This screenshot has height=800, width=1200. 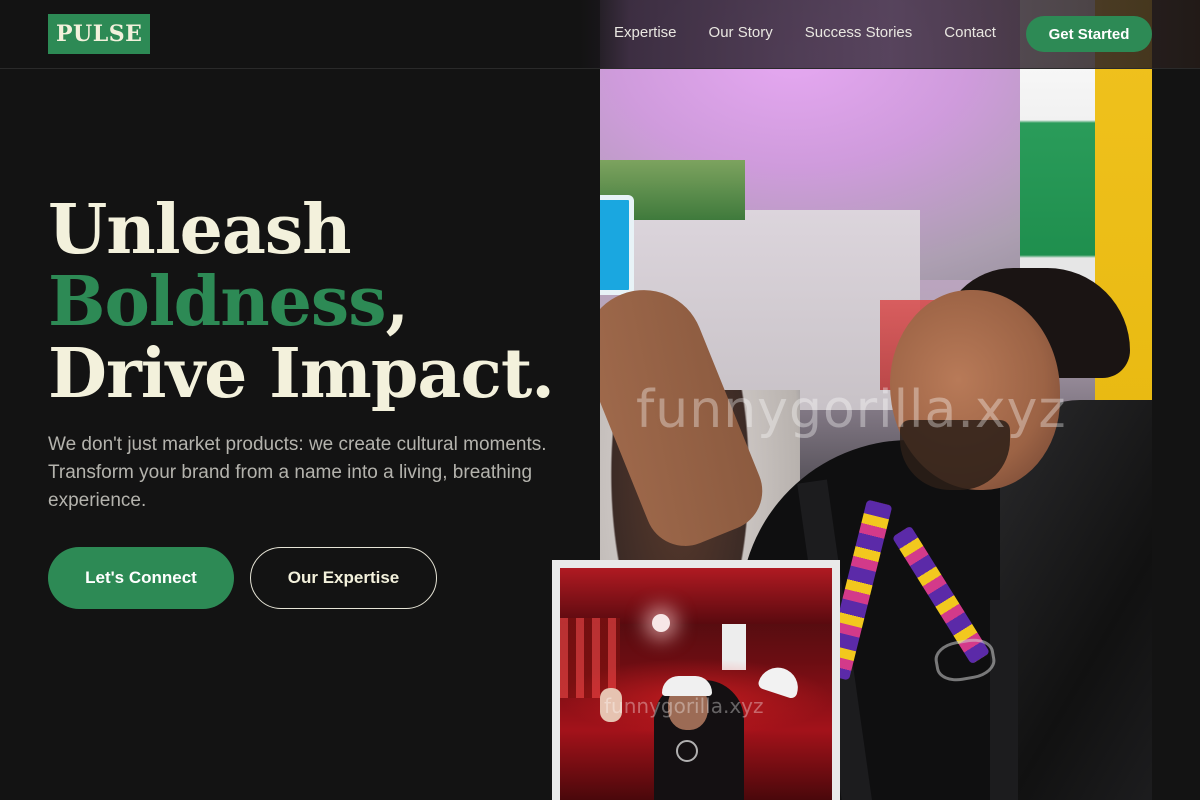 I want to click on nav-link-our-story: Our Story, so click(x=741, y=32).